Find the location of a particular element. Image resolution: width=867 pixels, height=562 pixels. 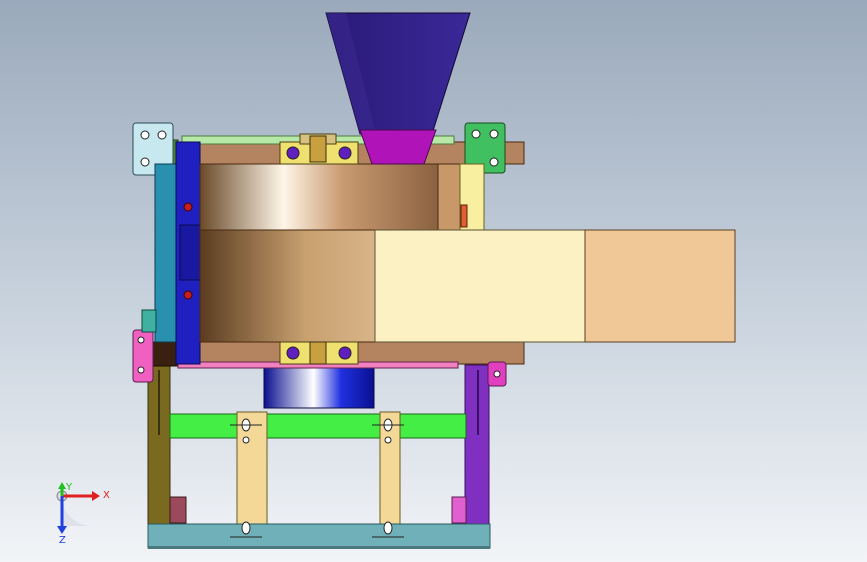

conveyor-belt is located at coordinates (555, 286).